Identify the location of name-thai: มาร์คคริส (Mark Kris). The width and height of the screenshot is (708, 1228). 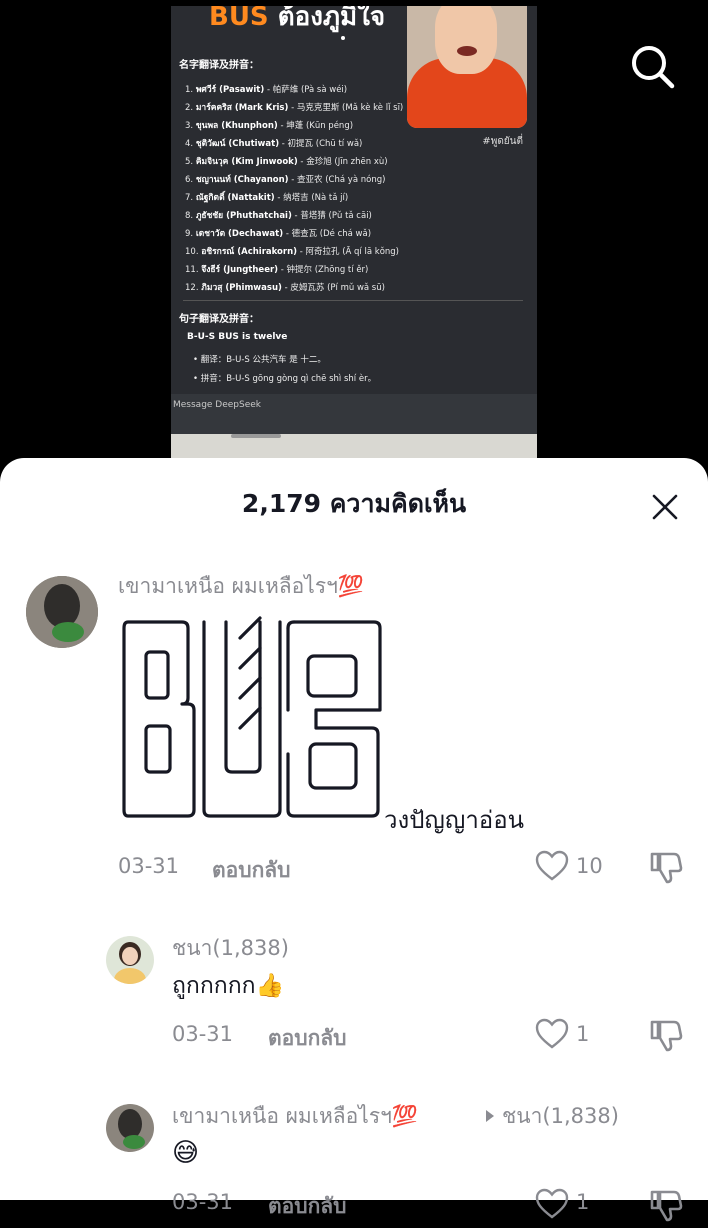
(242, 108).